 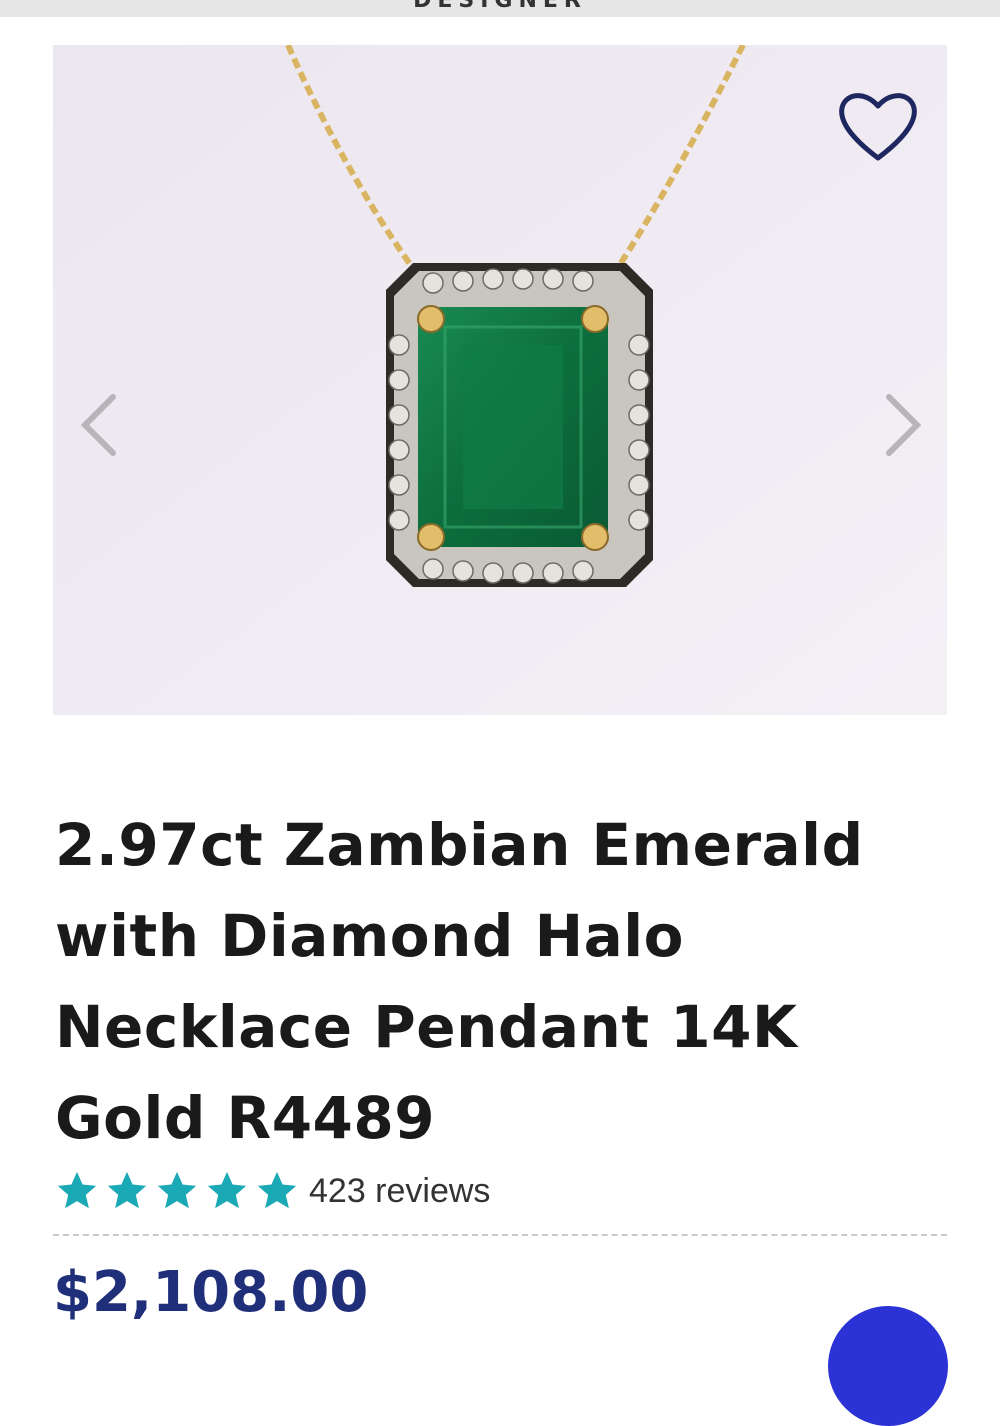 I want to click on top-bar: DESIGNER, so click(x=500, y=8).